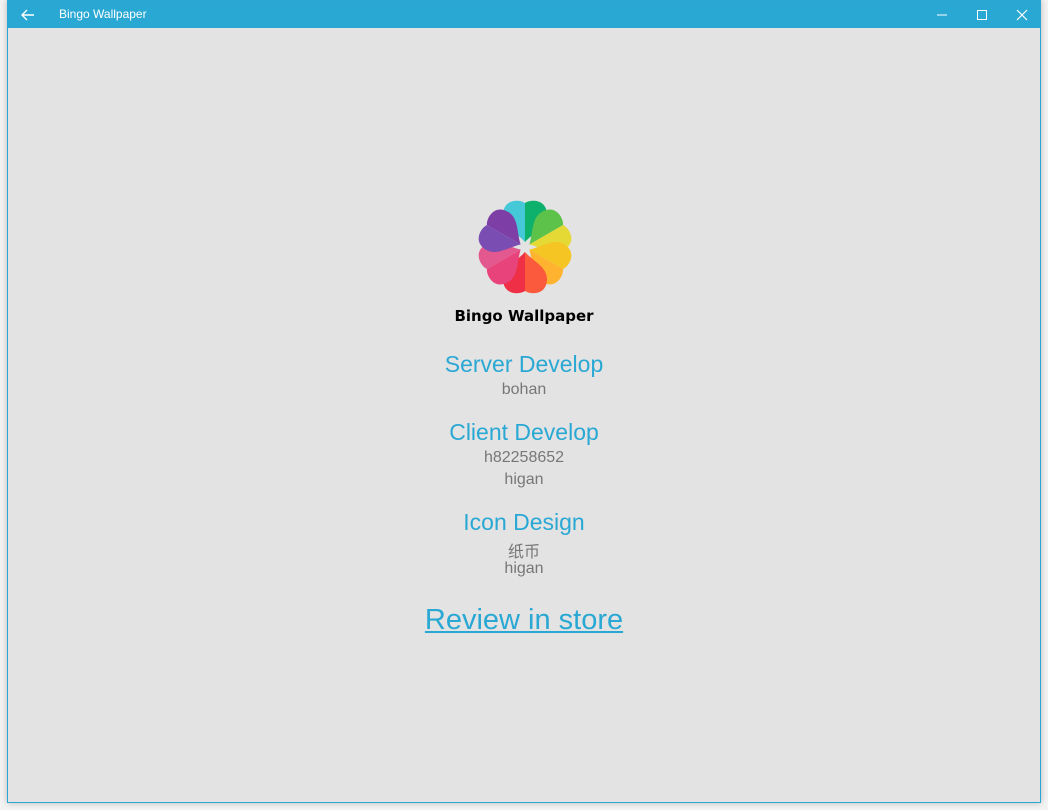  Describe the element at coordinates (524, 457) in the screenshot. I see `credit-name: h82258652` at that location.